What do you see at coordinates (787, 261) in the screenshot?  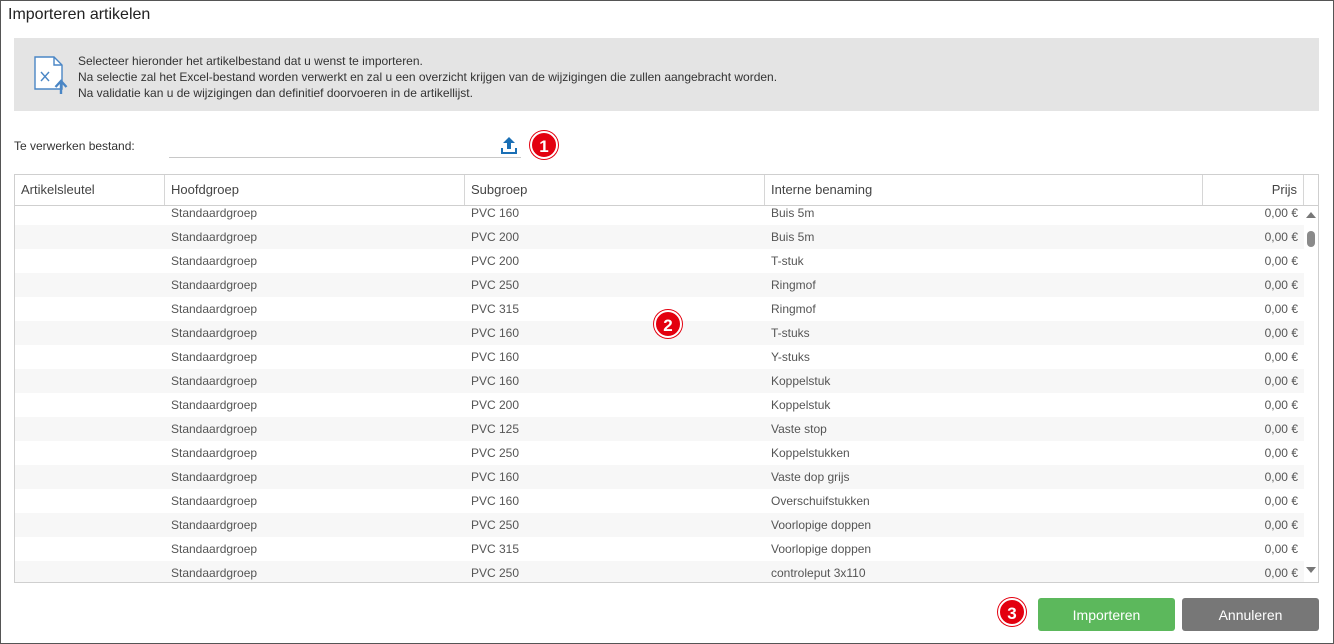 I see `cell-interne-benaming: T-stuk` at bounding box center [787, 261].